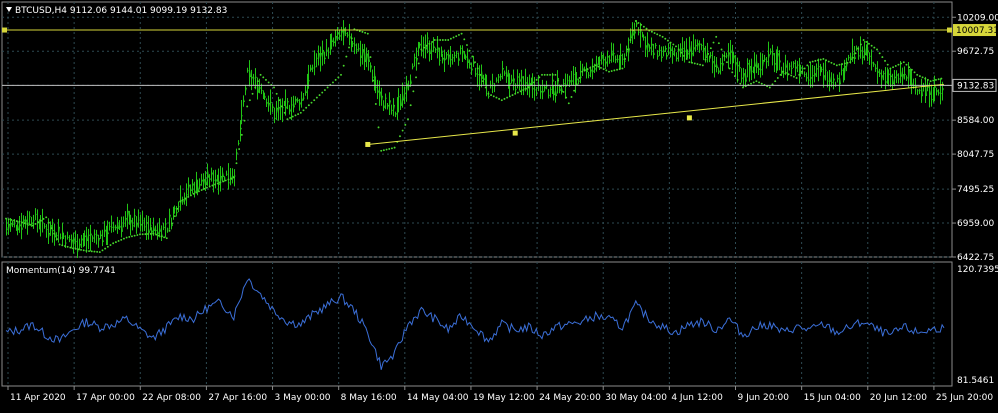 This screenshot has width=998, height=413. I want to click on y-tick-label: 7495.25, so click(975, 190).